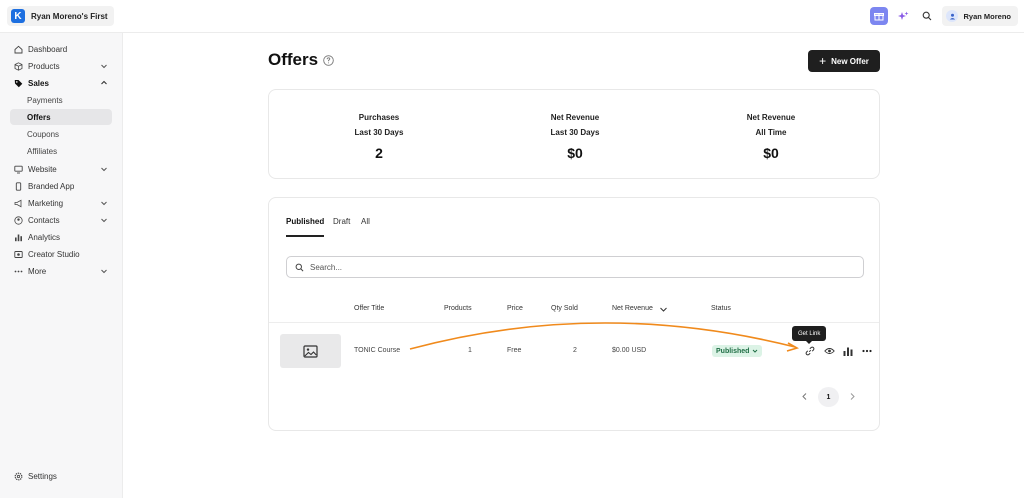 The width and height of the screenshot is (1024, 498). Describe the element at coordinates (980, 16) in the screenshot. I see `user-menu: Ryan Moreno` at that location.